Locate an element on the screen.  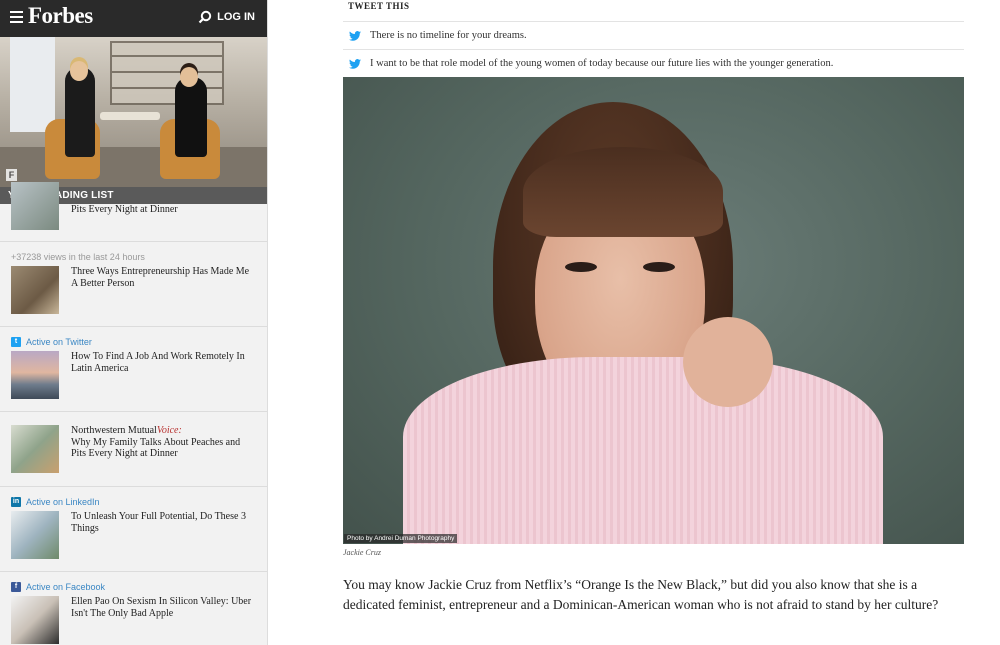
tweet-this-item: There is no timeline for your dreams. is located at coordinates (653, 35).